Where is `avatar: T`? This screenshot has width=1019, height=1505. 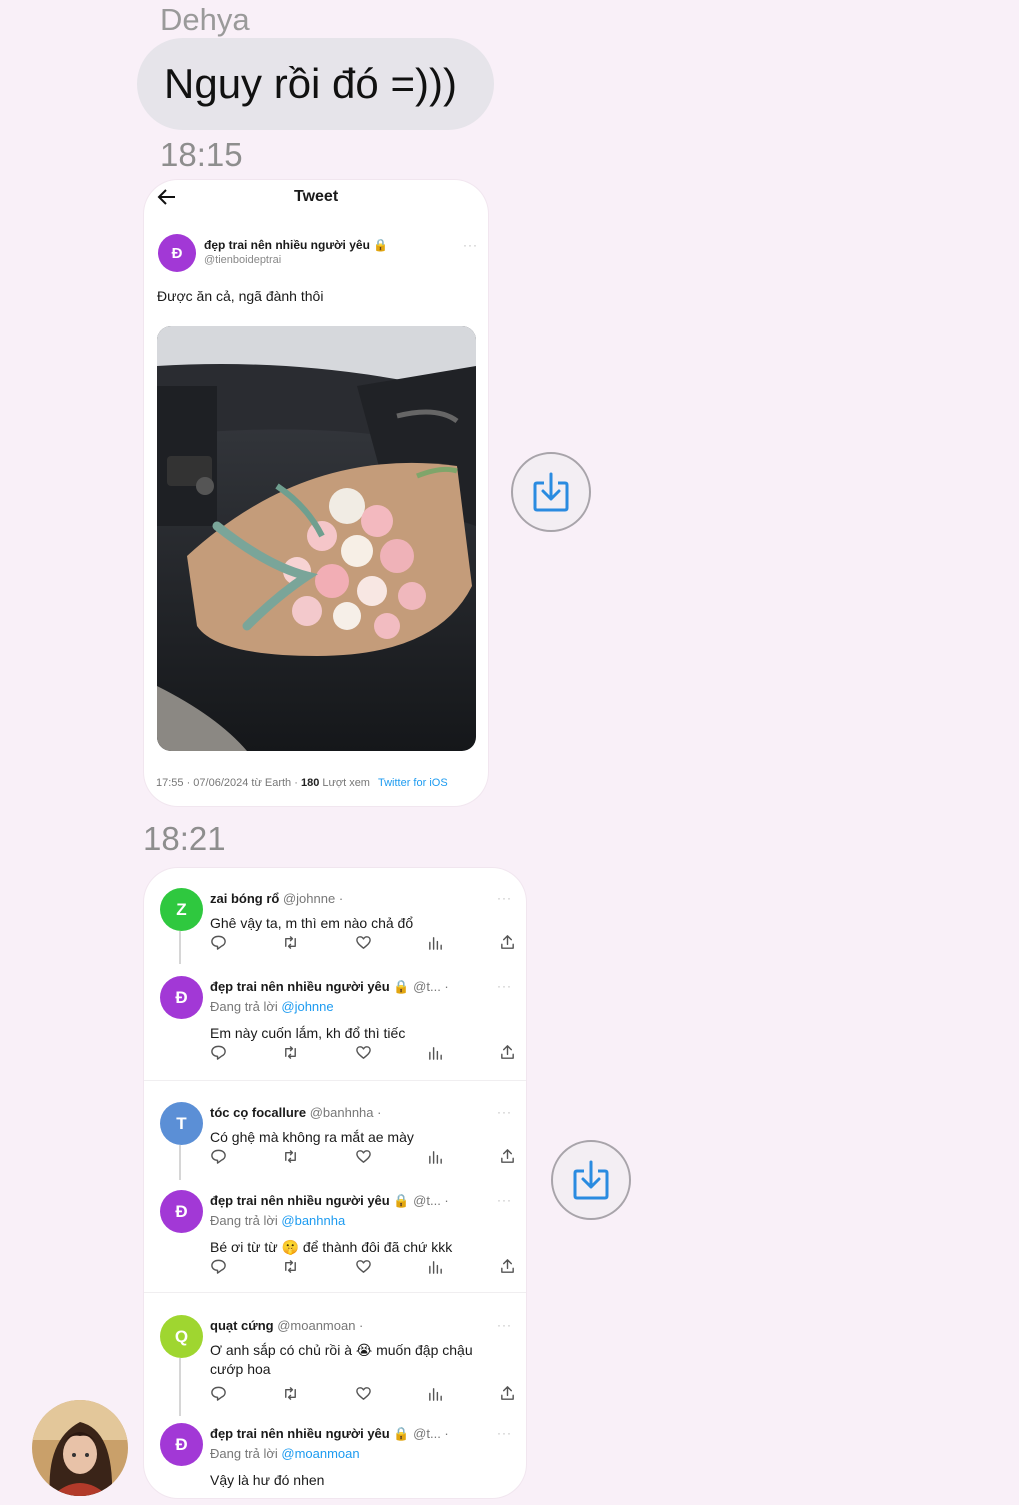 avatar: T is located at coordinates (181, 1123).